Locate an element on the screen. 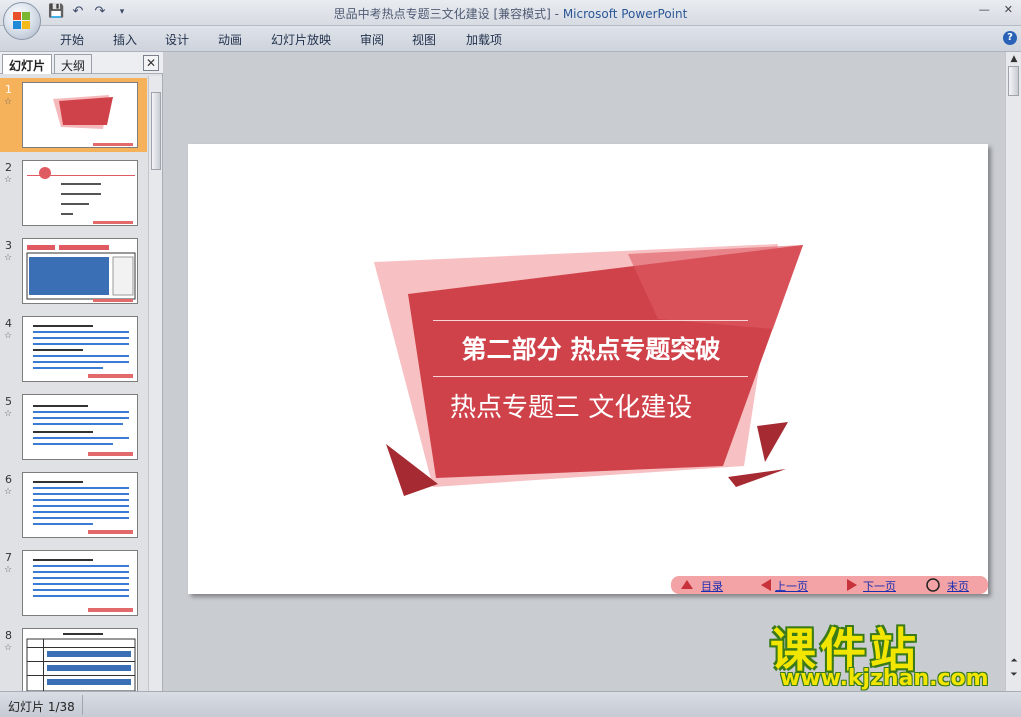 The image size is (1021, 717). slides-pane: 幻灯片 大纲 ✕ 1 ☆ 2 ☆ 3 ☆ 4 ☆ 5 ☆ 6 ☆ 7 ☆ 8 ☆ is located at coordinates (81, 371).